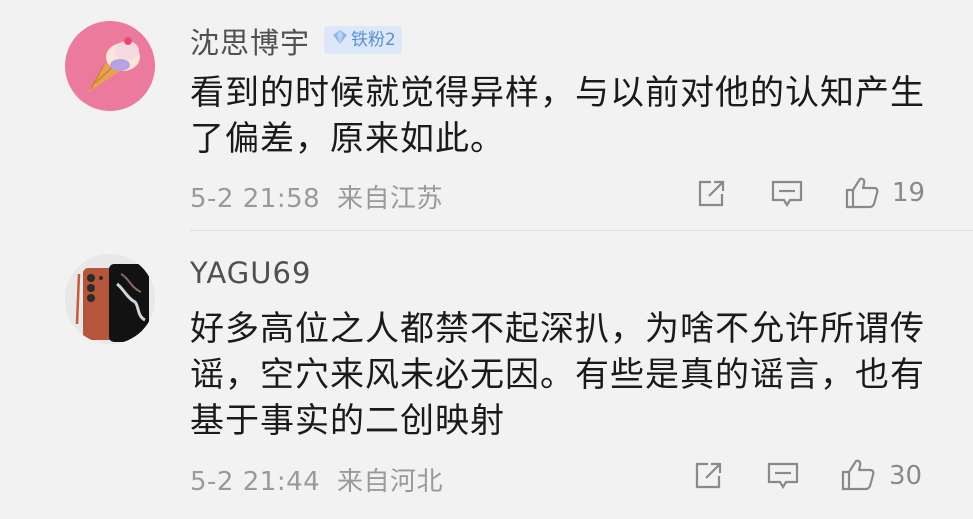  I want to click on comment-location: 来自河北, so click(389, 482).